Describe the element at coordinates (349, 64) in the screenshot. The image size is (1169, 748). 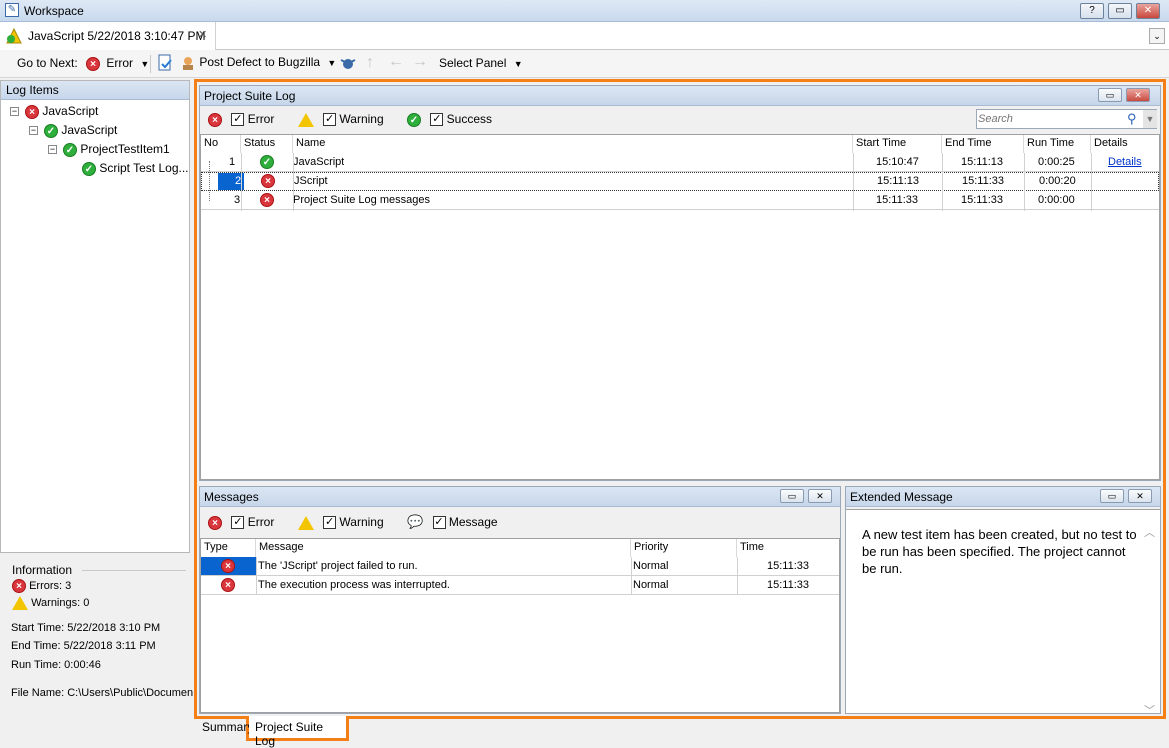
I see `bug-icon` at that location.